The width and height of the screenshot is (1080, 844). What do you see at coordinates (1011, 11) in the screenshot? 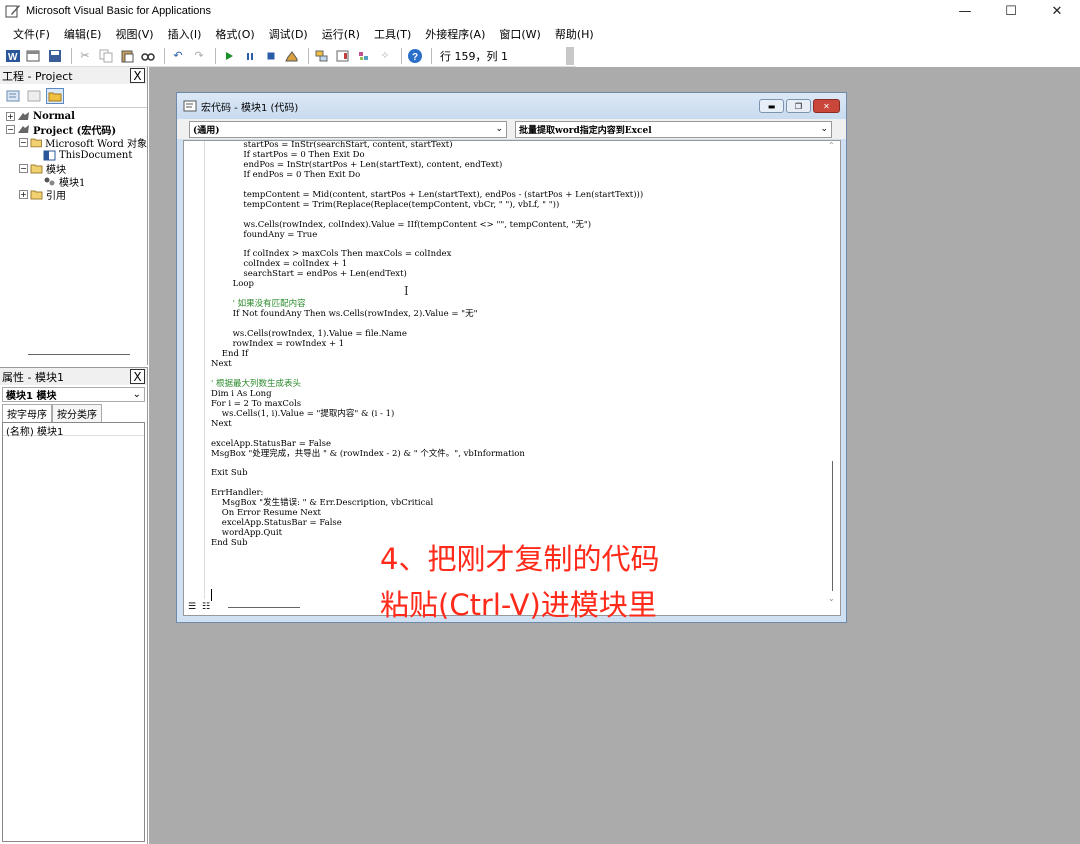
I see `maximize-button: ☐` at bounding box center [1011, 11].